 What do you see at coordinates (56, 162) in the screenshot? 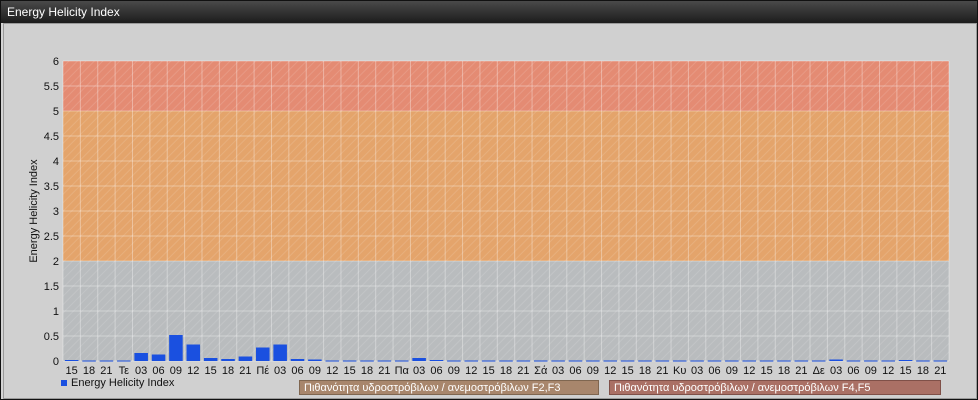
I see `y-tick-label: 4` at bounding box center [56, 162].